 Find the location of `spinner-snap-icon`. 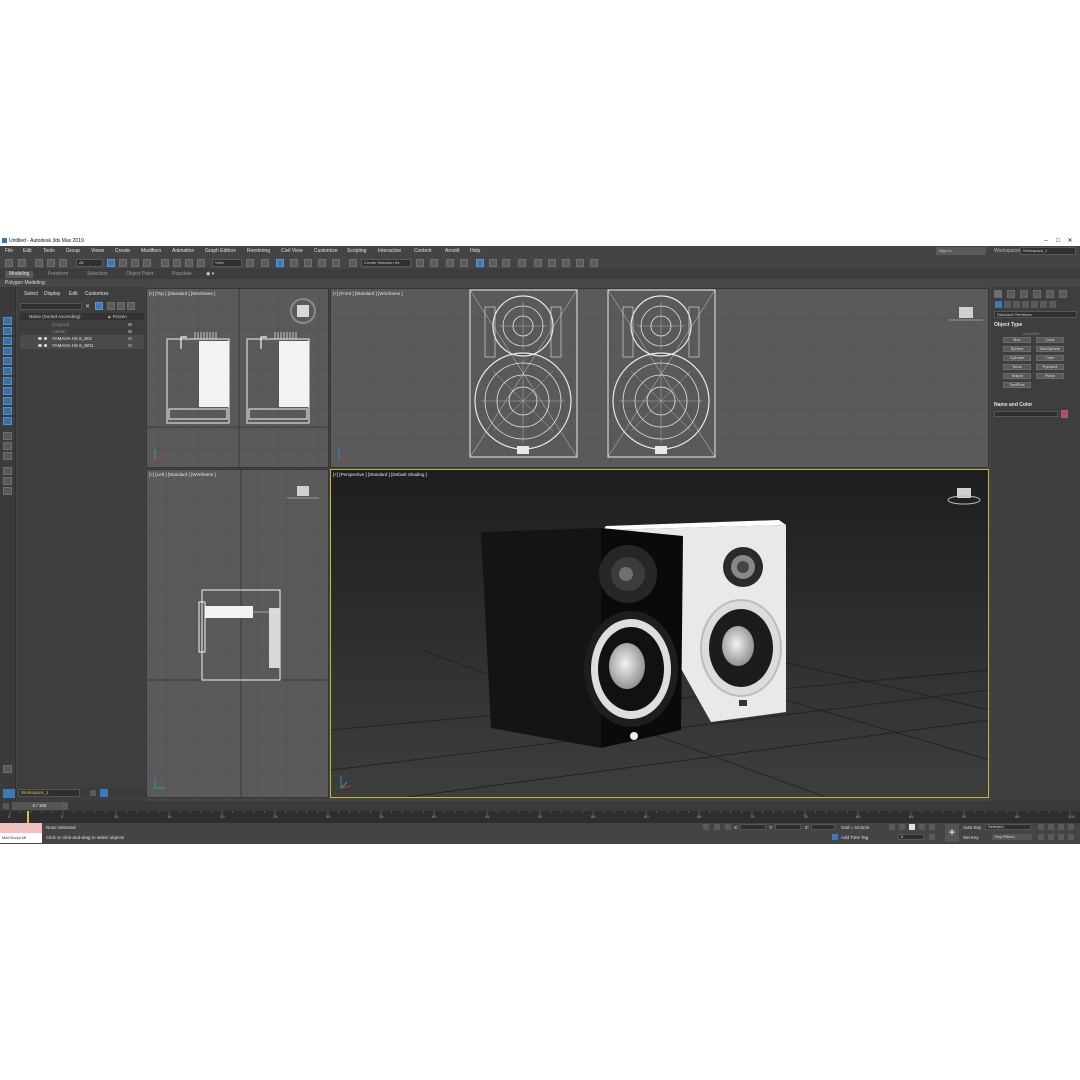

spinner-snap-icon is located at coordinates (336, 263).